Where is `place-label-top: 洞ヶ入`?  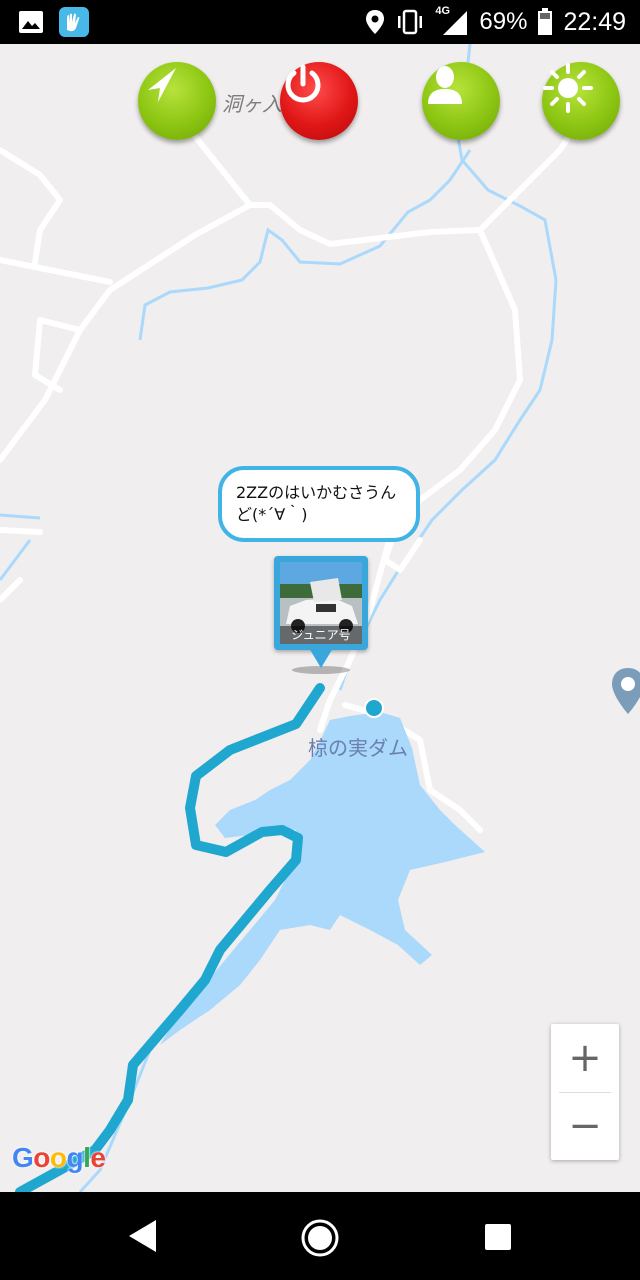 place-label-top: 洞ヶ入 is located at coordinates (252, 104).